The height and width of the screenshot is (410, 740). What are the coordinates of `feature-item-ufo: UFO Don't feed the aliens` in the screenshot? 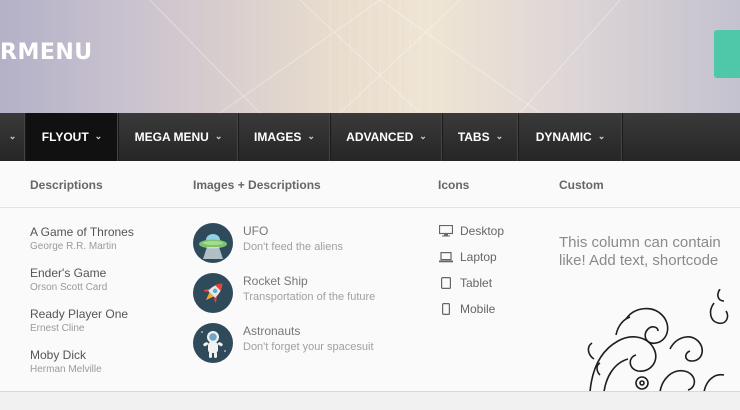 It's located at (268, 243).